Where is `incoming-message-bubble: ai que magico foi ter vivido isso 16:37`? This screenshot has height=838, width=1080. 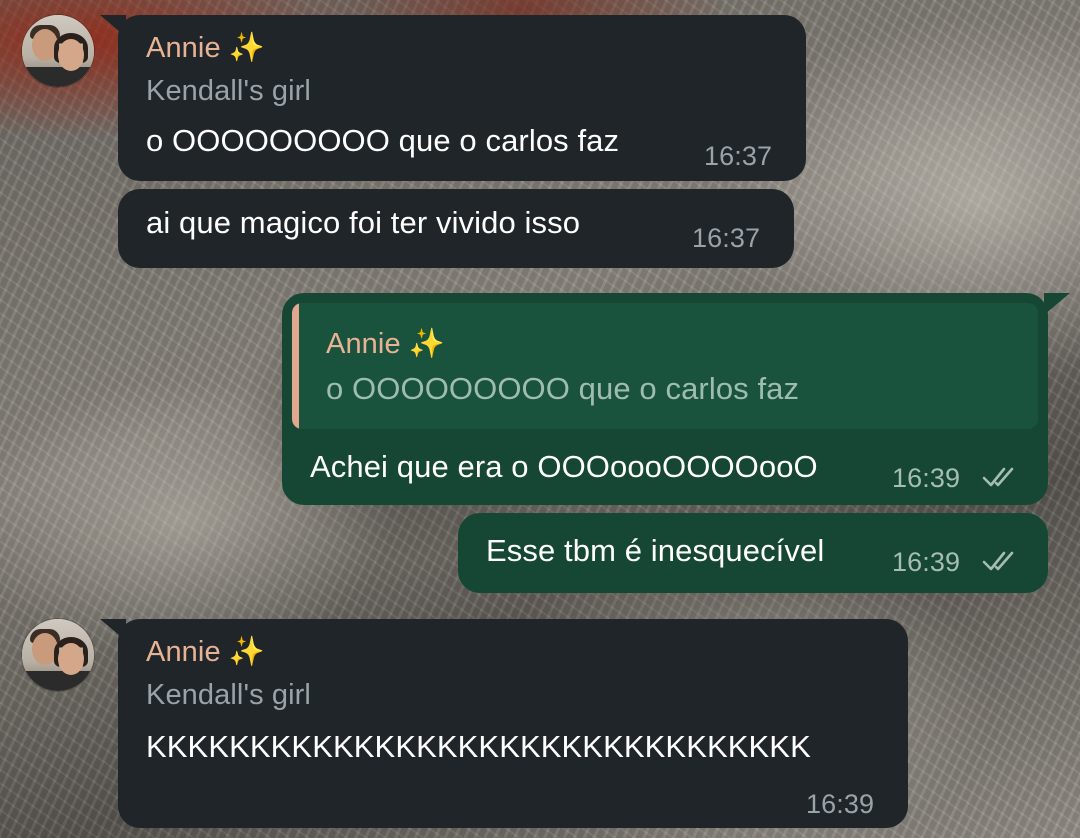 incoming-message-bubble: ai que magico foi ter vivido isso 16:37 is located at coordinates (456, 228).